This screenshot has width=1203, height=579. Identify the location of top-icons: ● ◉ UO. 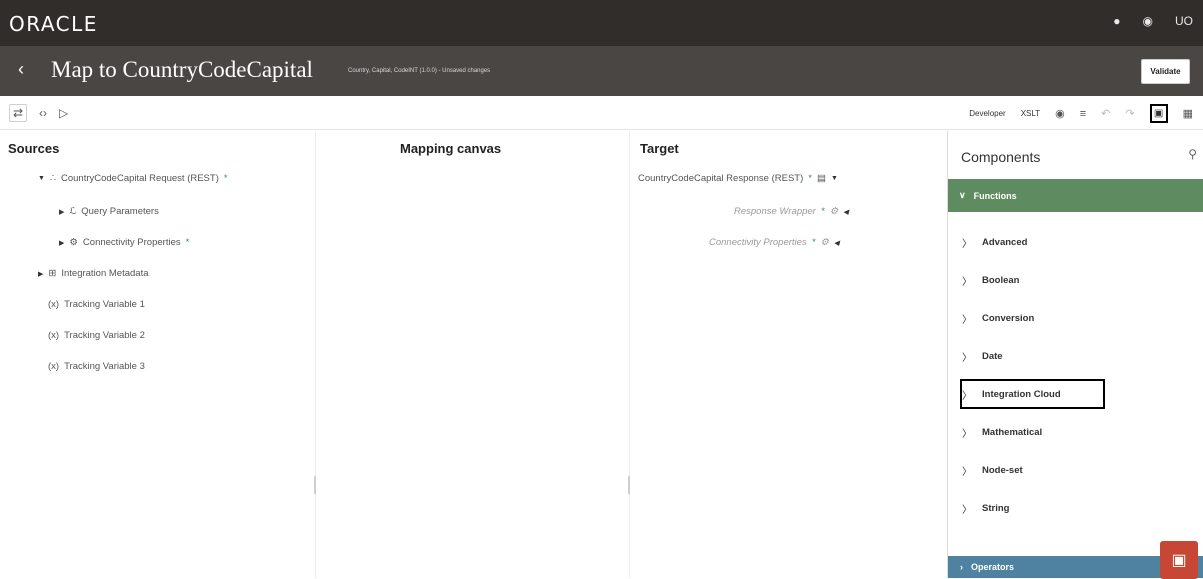
(1153, 21).